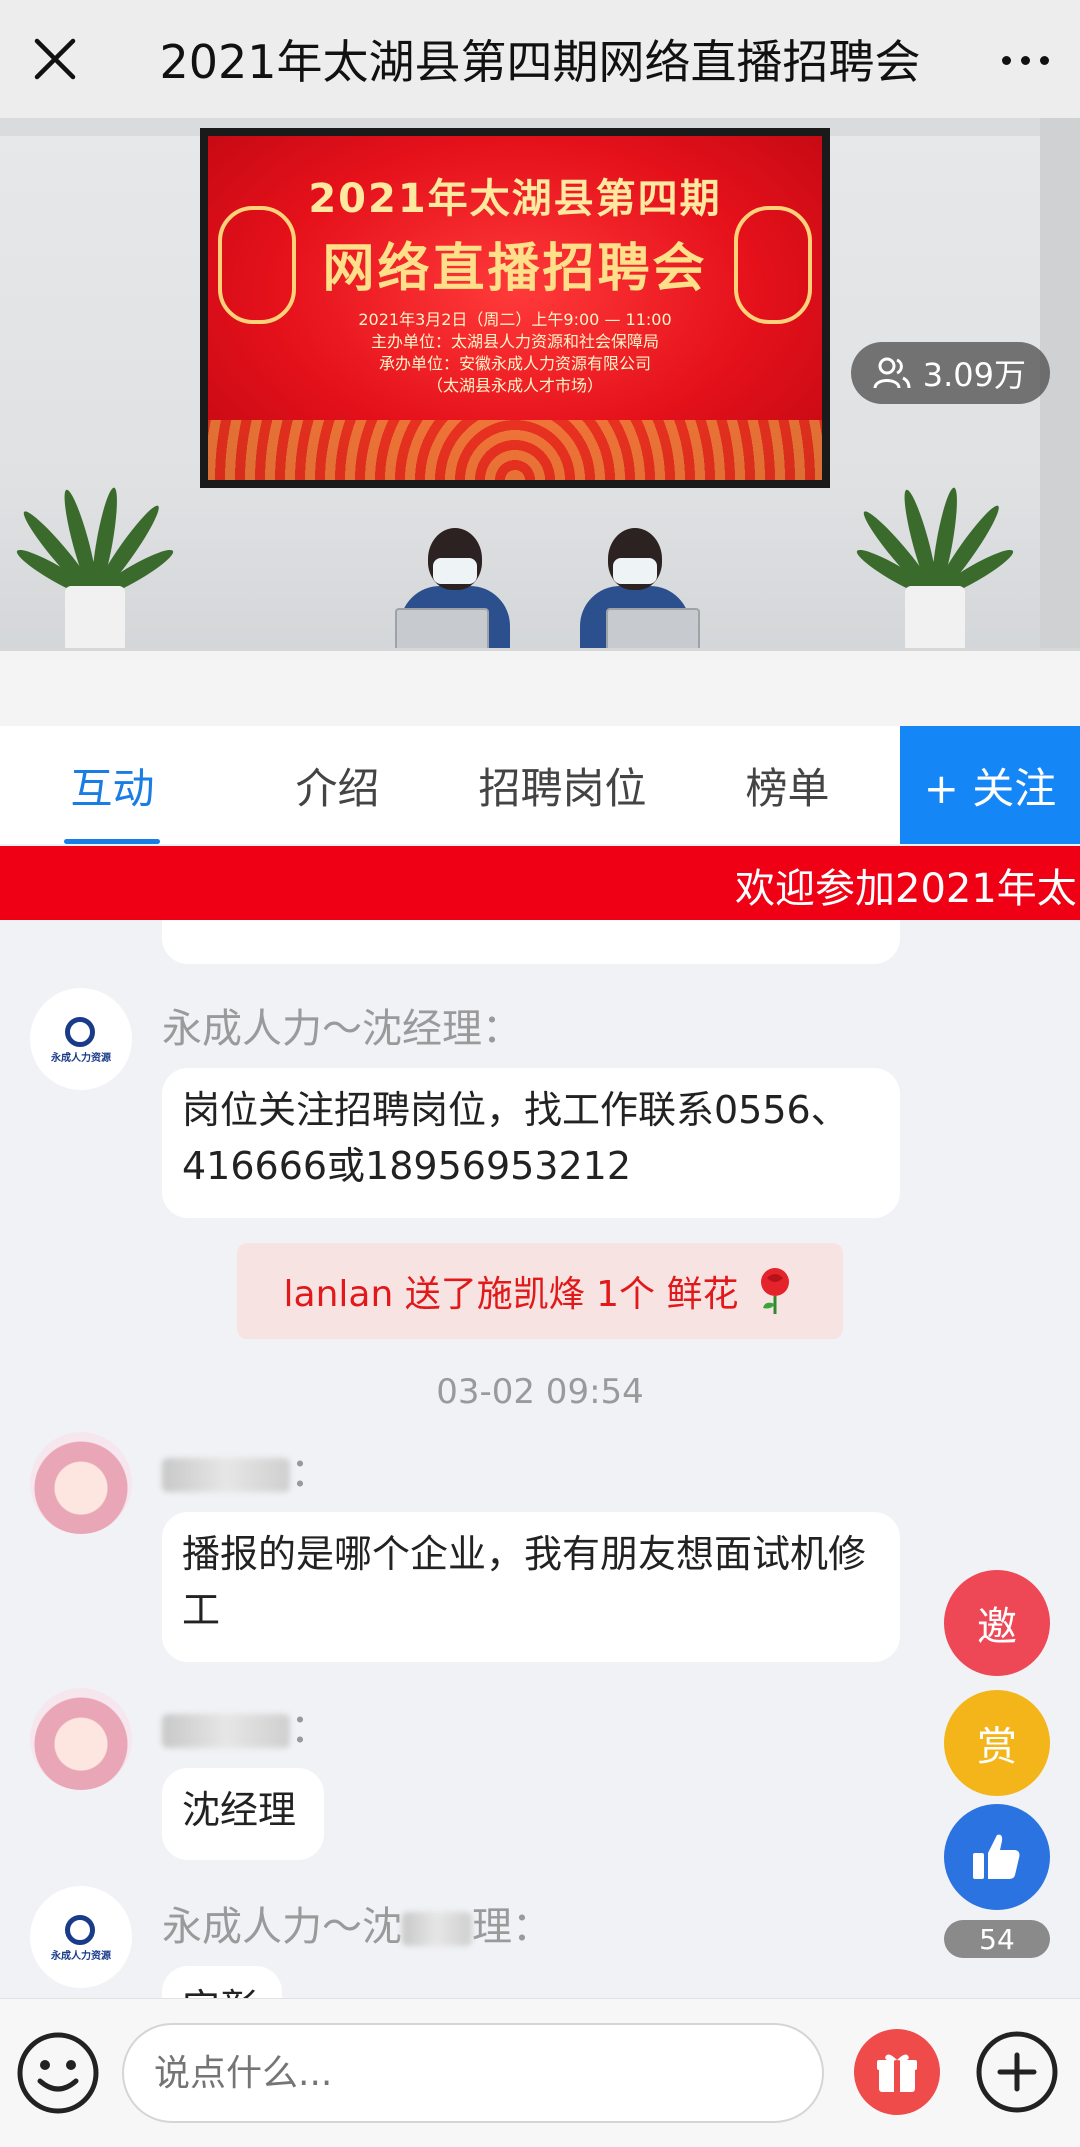  I want to click on sender-name: 永成人力～沈 理：, so click(357, 1927).